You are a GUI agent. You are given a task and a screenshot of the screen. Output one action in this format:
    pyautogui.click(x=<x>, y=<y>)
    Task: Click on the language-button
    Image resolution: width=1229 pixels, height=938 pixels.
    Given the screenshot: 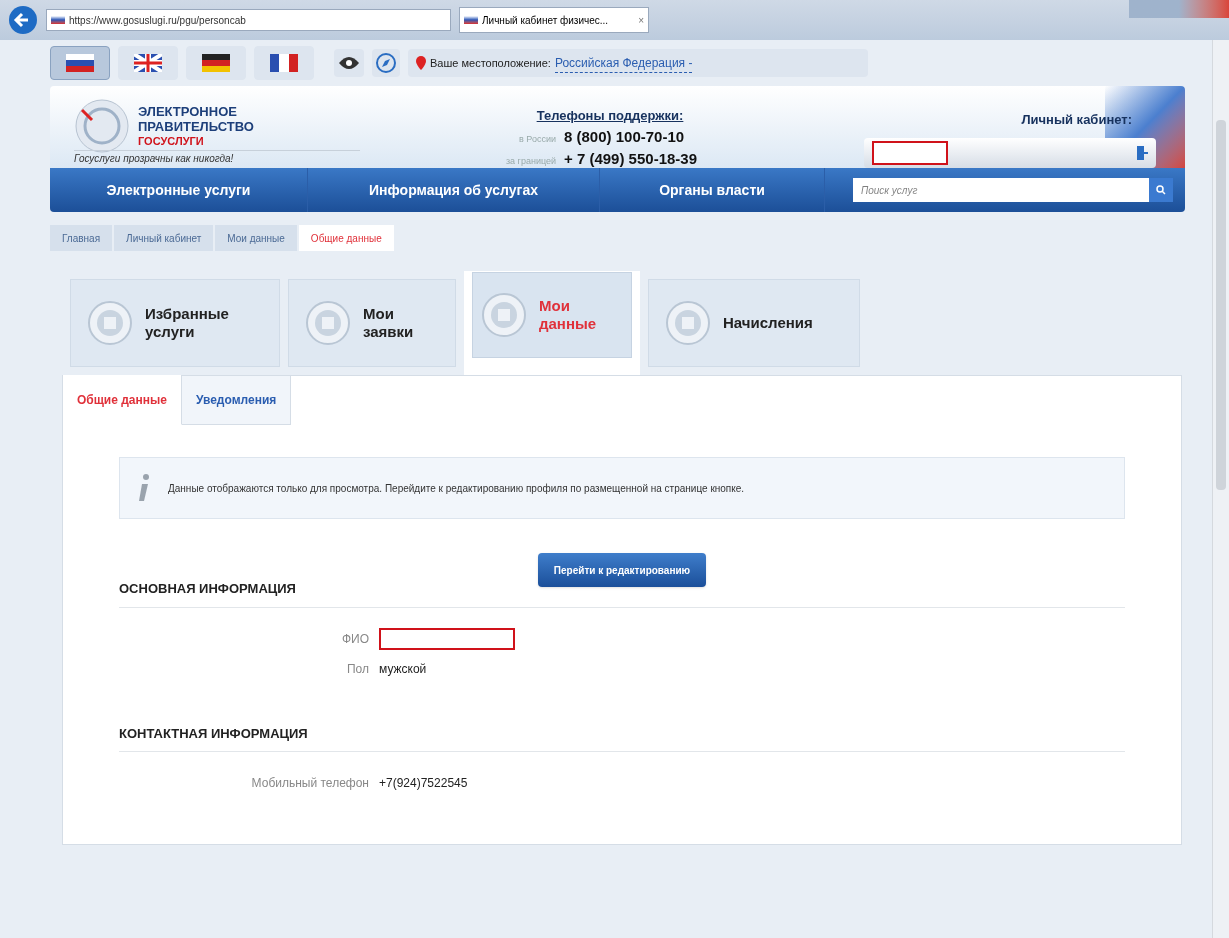 What is the action you would take?
    pyautogui.click(x=80, y=63)
    